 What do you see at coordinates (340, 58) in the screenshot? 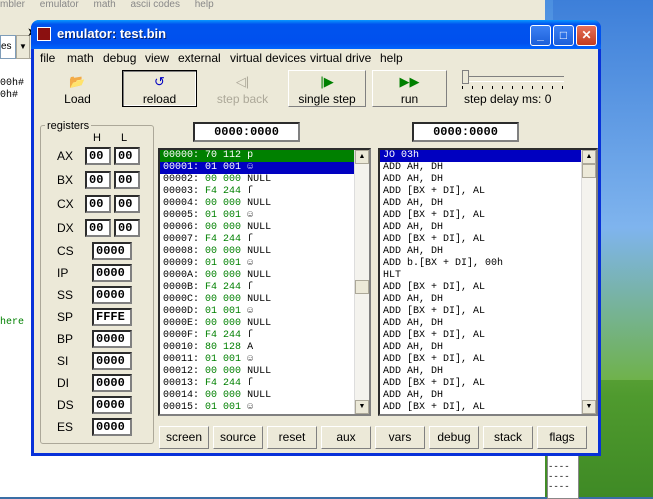
I see `menu-virtual-drive: virtual drive` at bounding box center [340, 58].